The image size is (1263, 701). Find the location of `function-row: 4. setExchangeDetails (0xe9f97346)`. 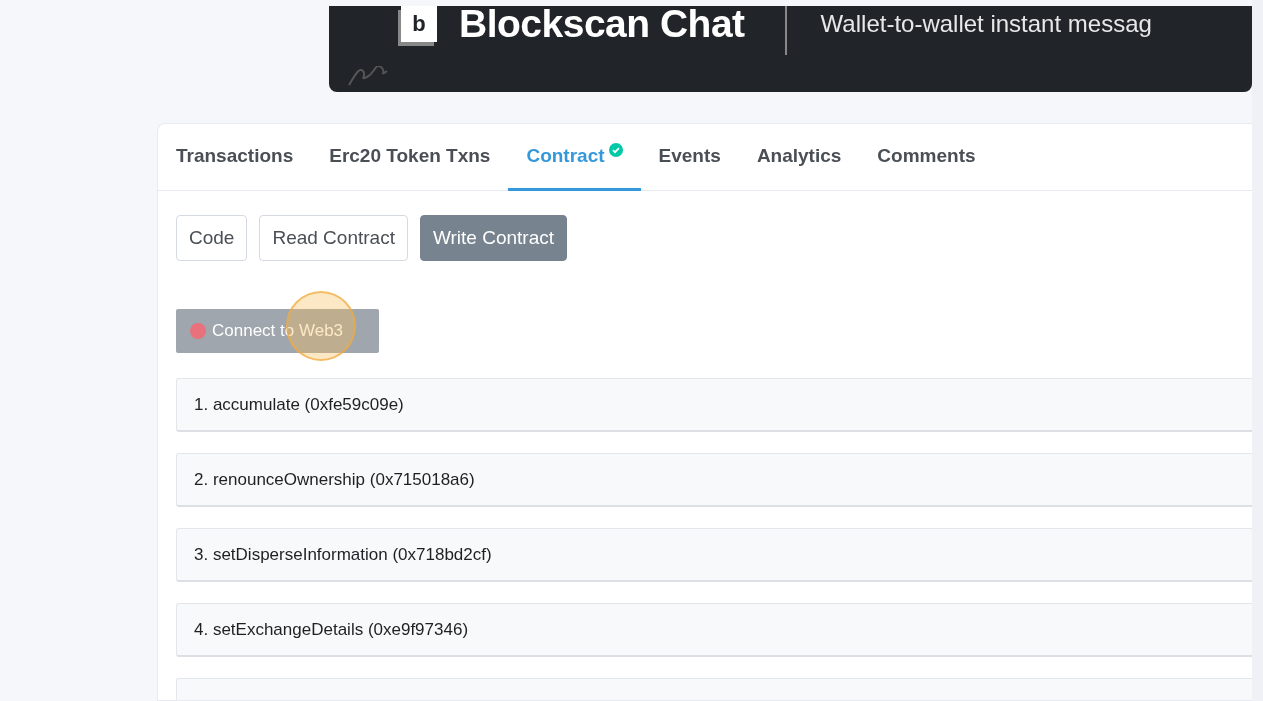

function-row: 4. setExchangeDetails (0xe9f97346) is located at coordinates (714, 630).